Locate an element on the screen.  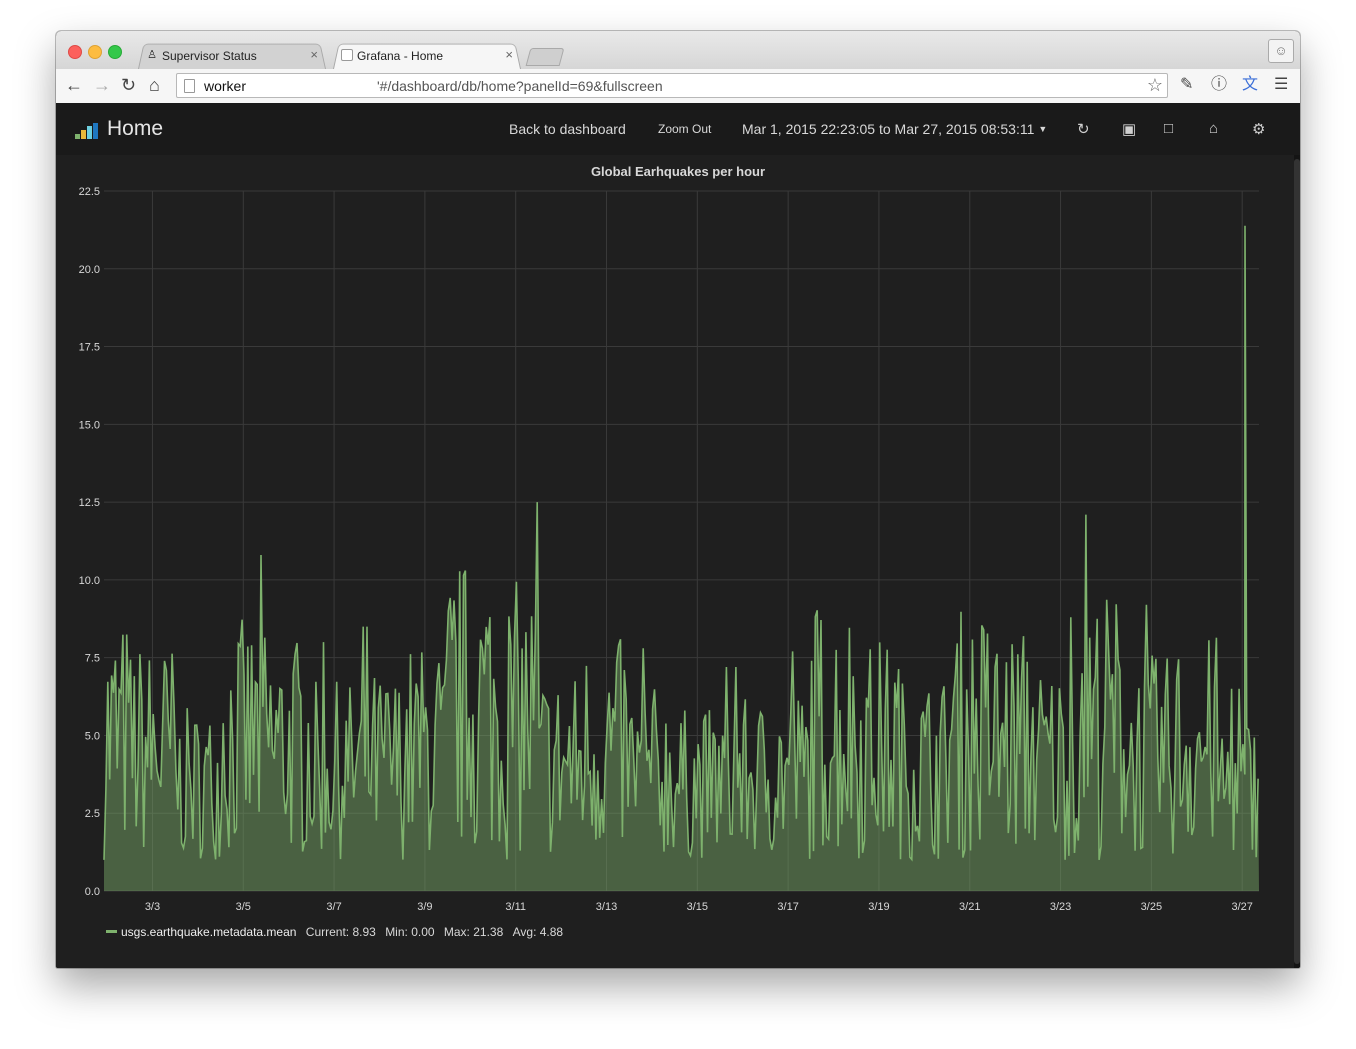
y-tick-label: 17.5 is located at coordinates (89, 348).